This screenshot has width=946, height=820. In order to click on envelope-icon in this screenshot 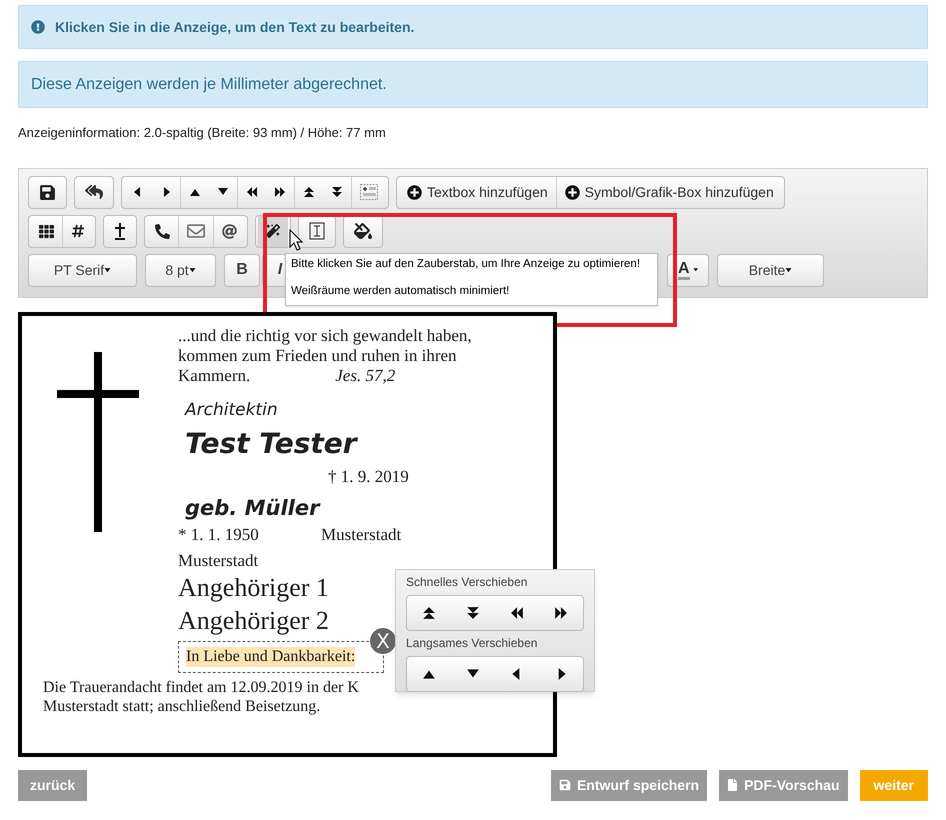, I will do `click(196, 231)`.